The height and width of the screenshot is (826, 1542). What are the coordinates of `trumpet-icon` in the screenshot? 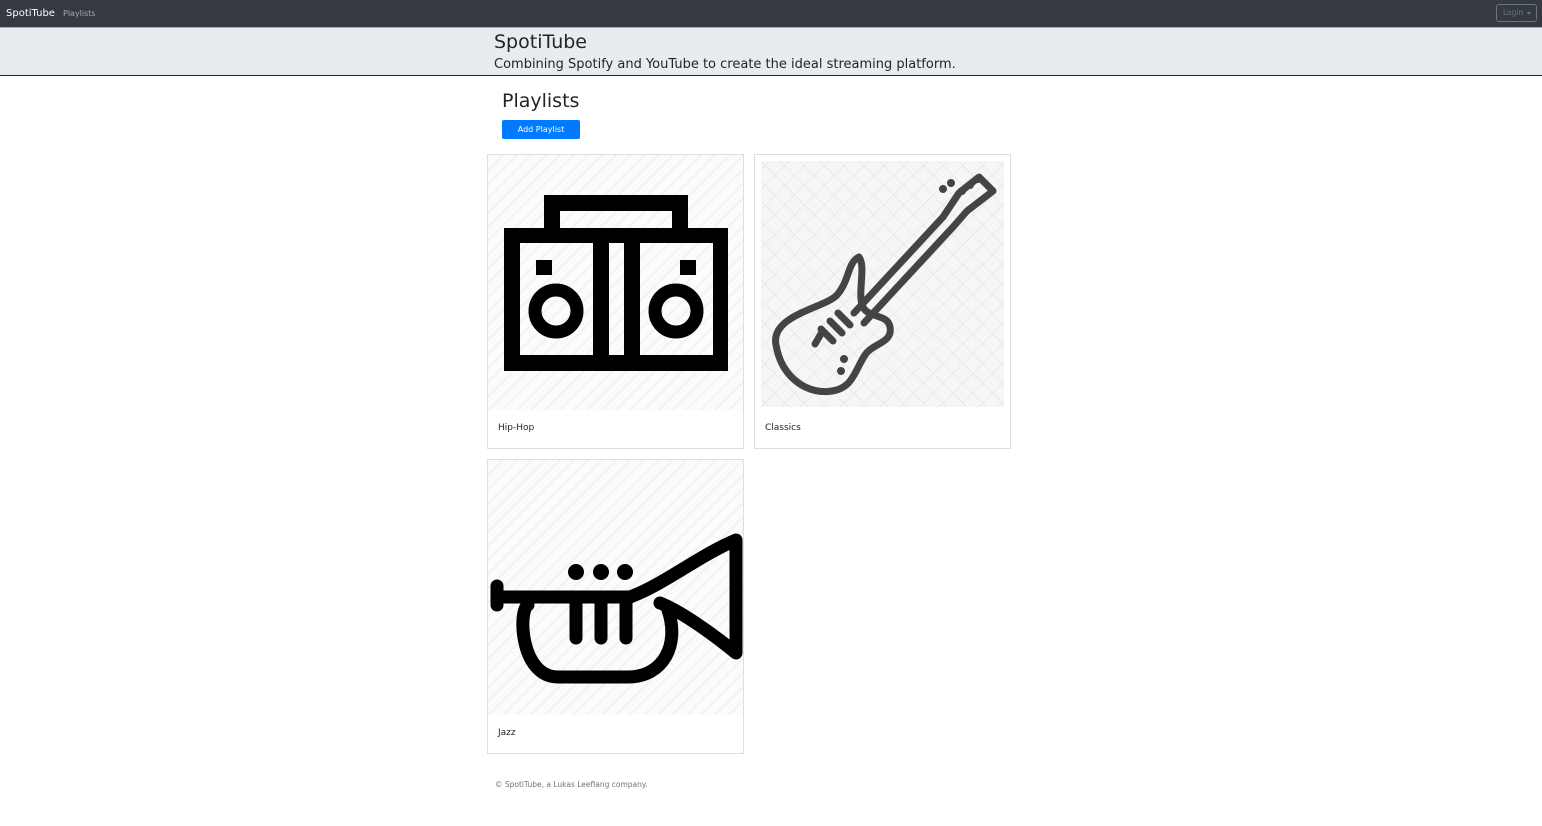 It's located at (615, 587).